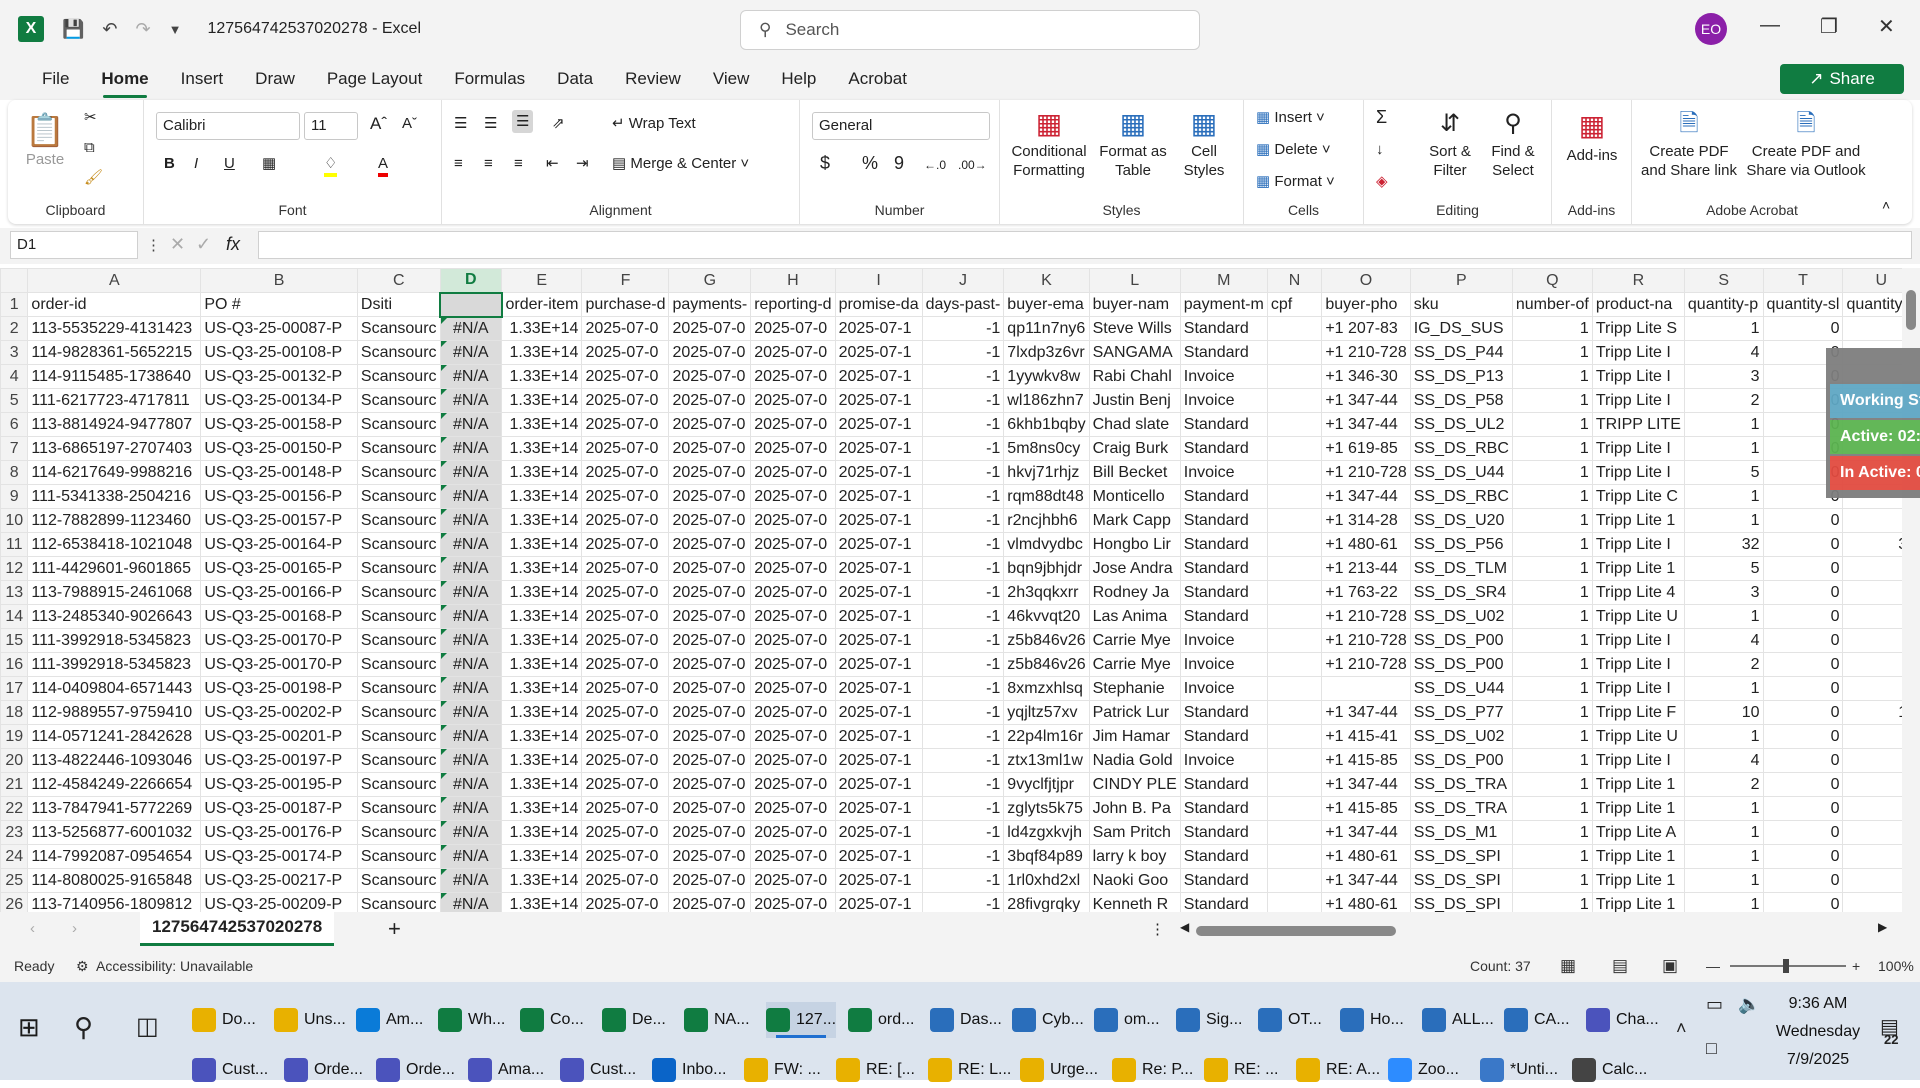 The image size is (1920, 1088). Describe the element at coordinates (1638, 280) in the screenshot. I see `column-header: R` at that location.